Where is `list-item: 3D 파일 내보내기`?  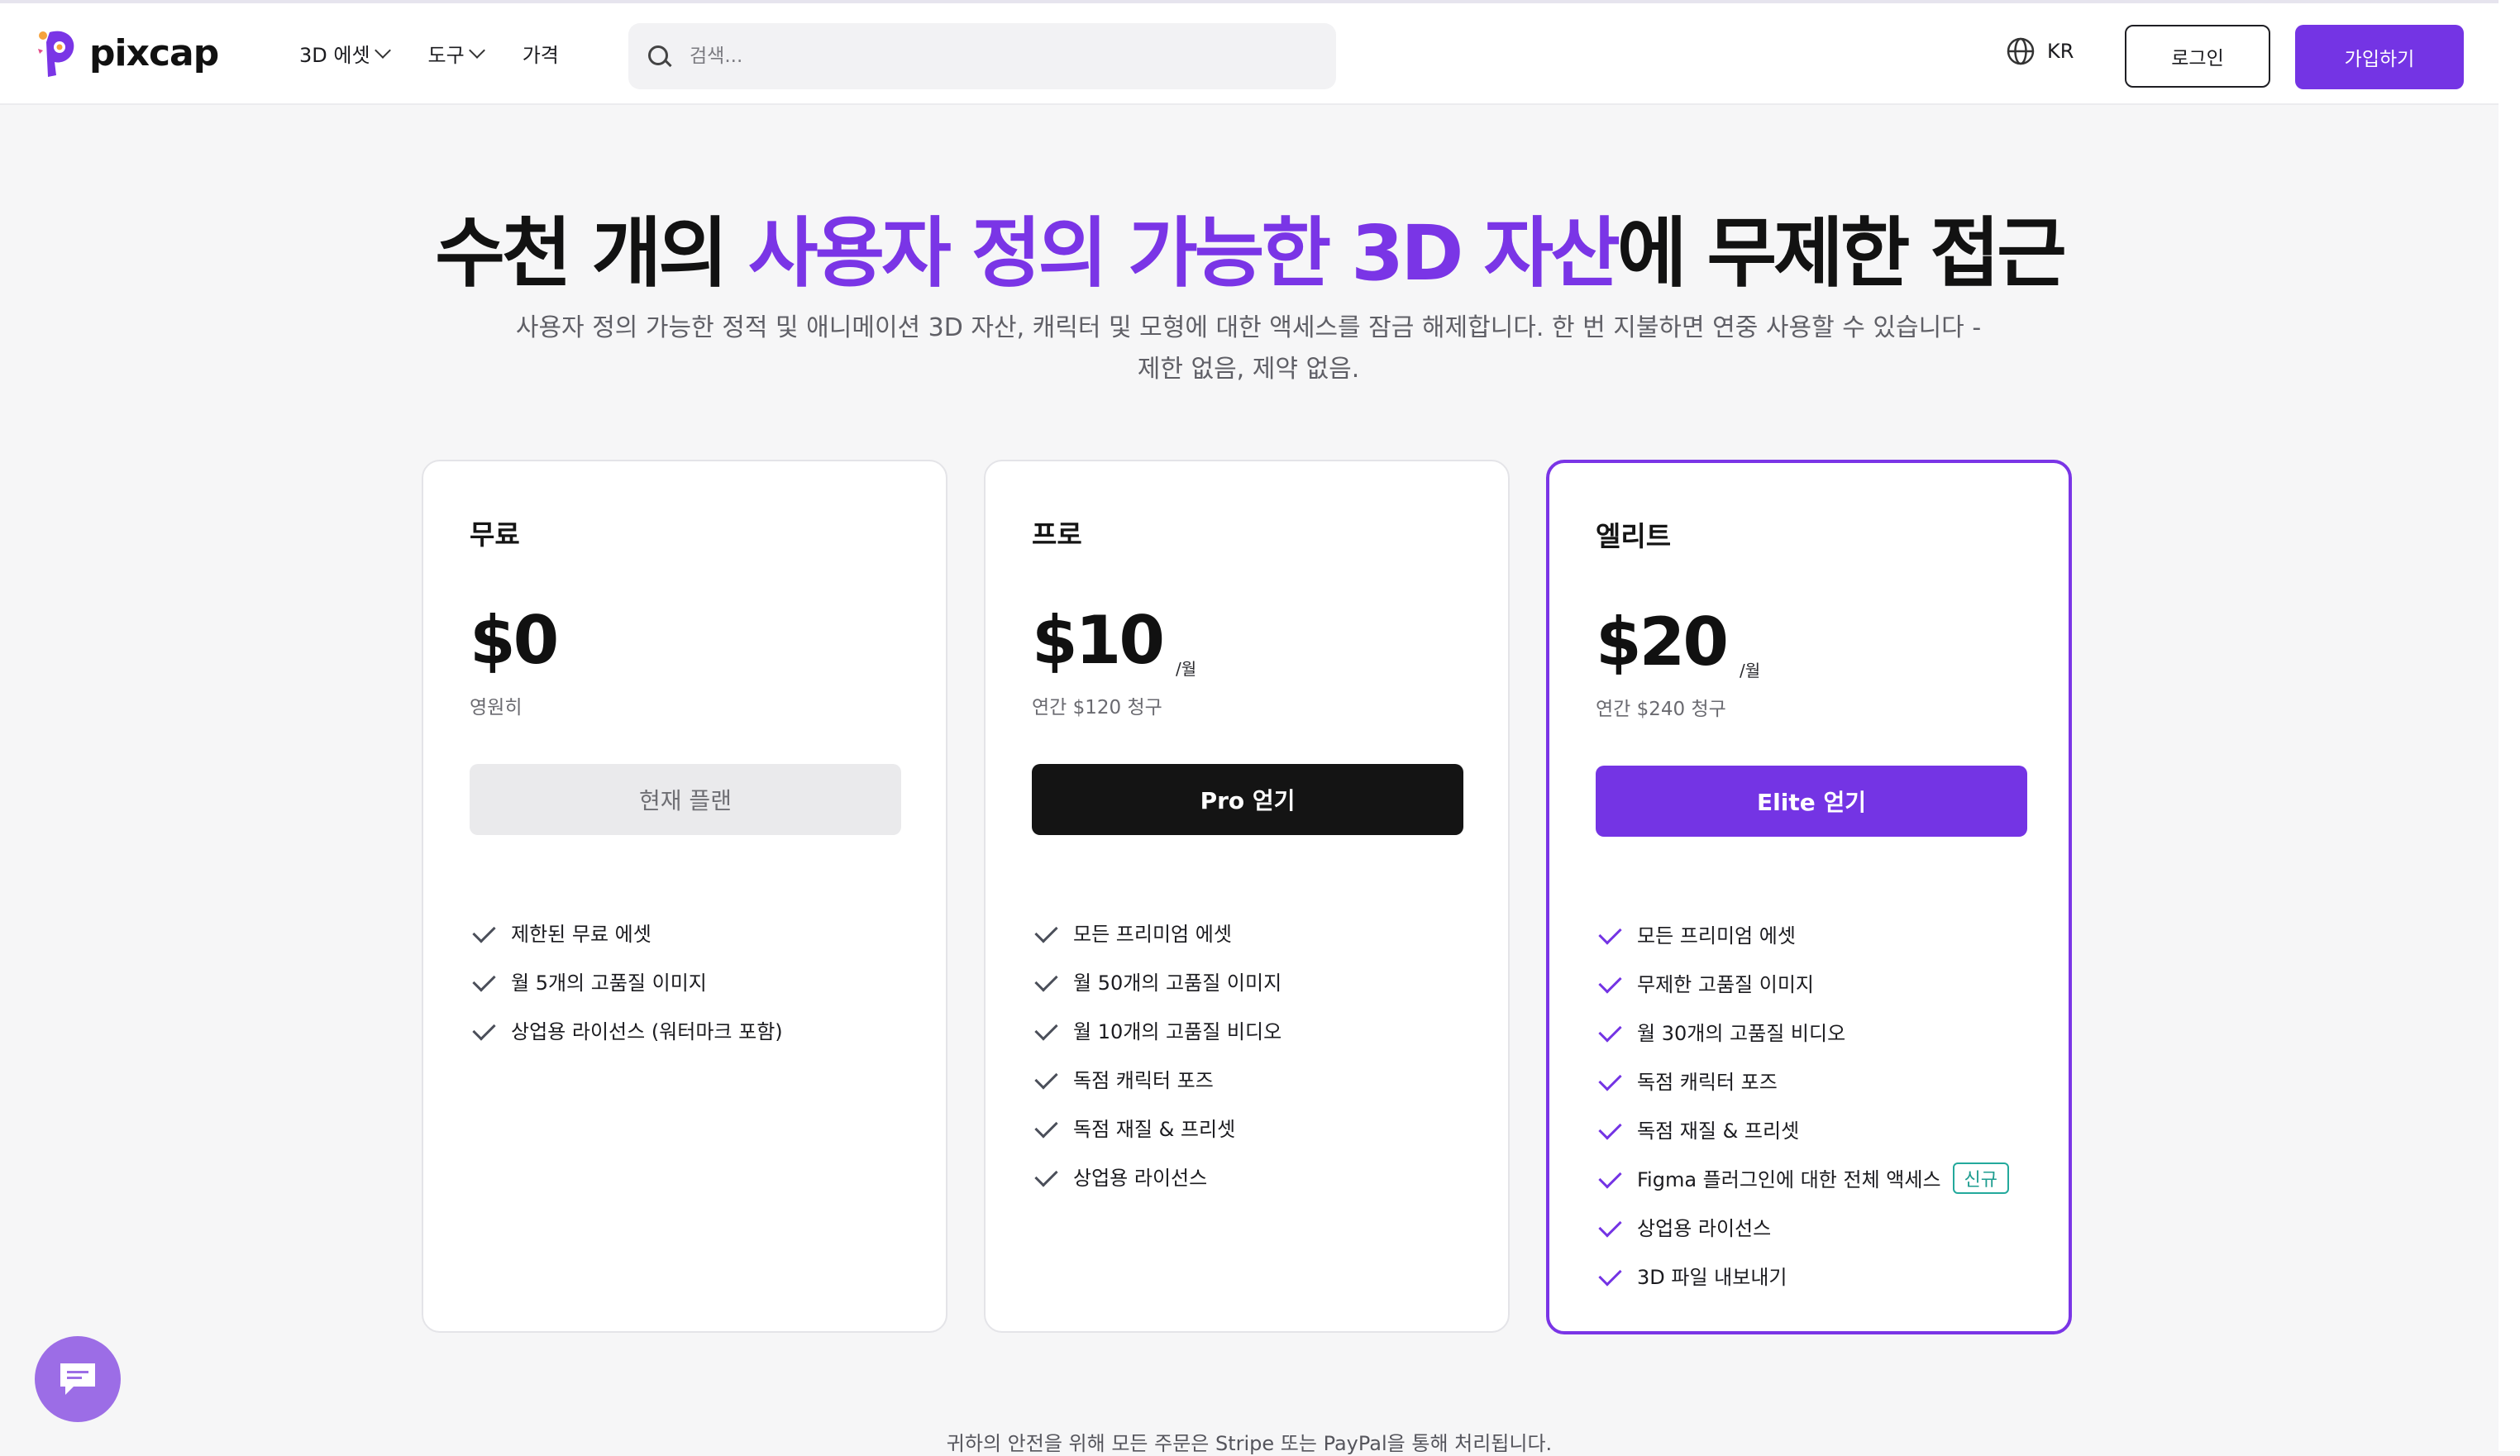
list-item: 3D 파일 내보내기 is located at coordinates (1802, 1275).